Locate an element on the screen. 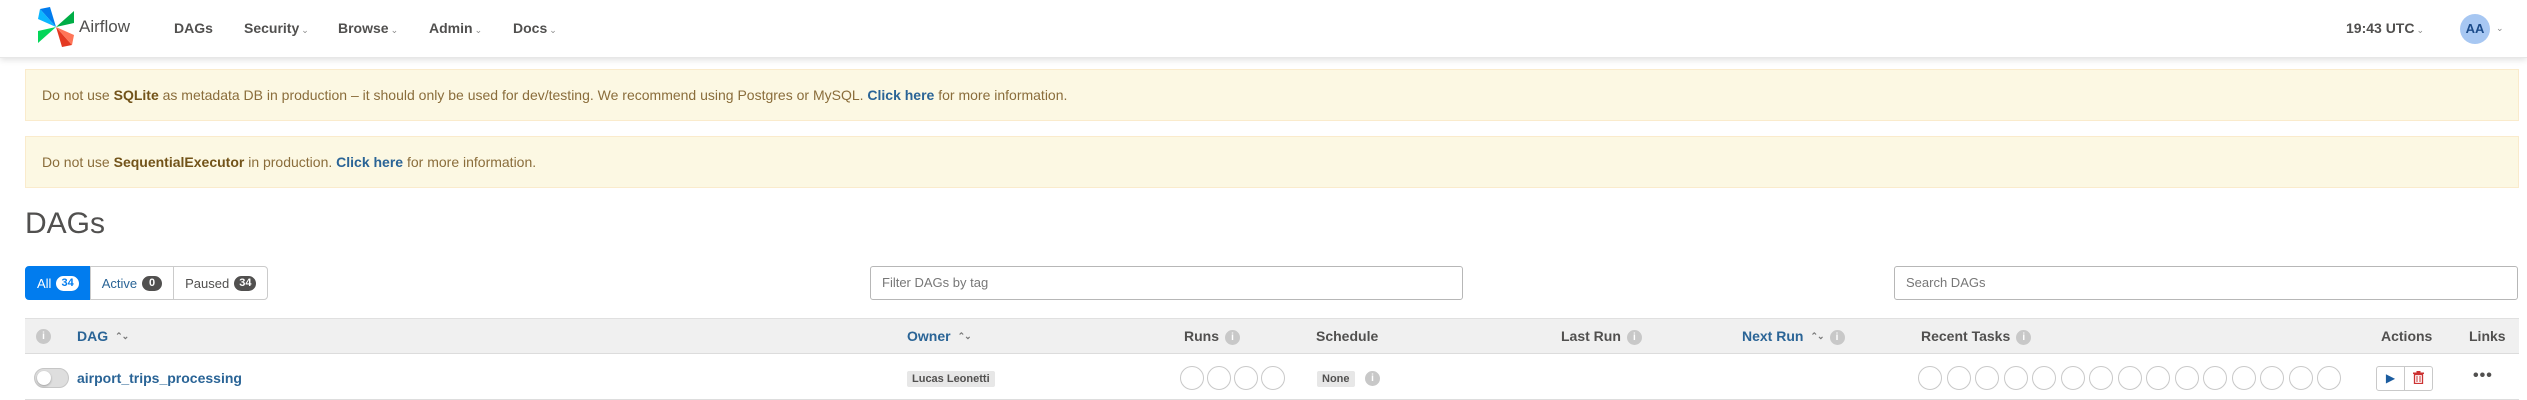 The image size is (2527, 400). search-dags-input: Search DAGs is located at coordinates (2206, 283).